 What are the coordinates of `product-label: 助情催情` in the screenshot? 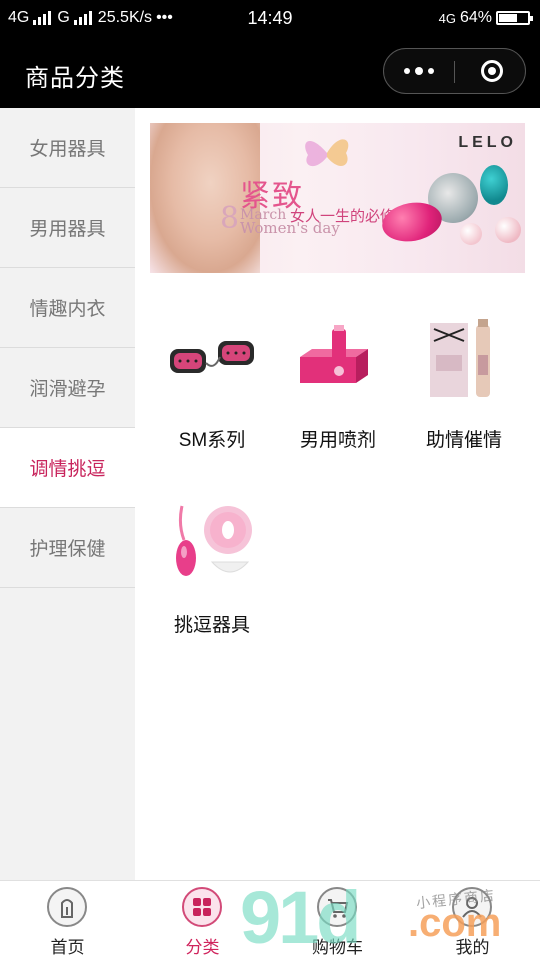 It's located at (463, 440).